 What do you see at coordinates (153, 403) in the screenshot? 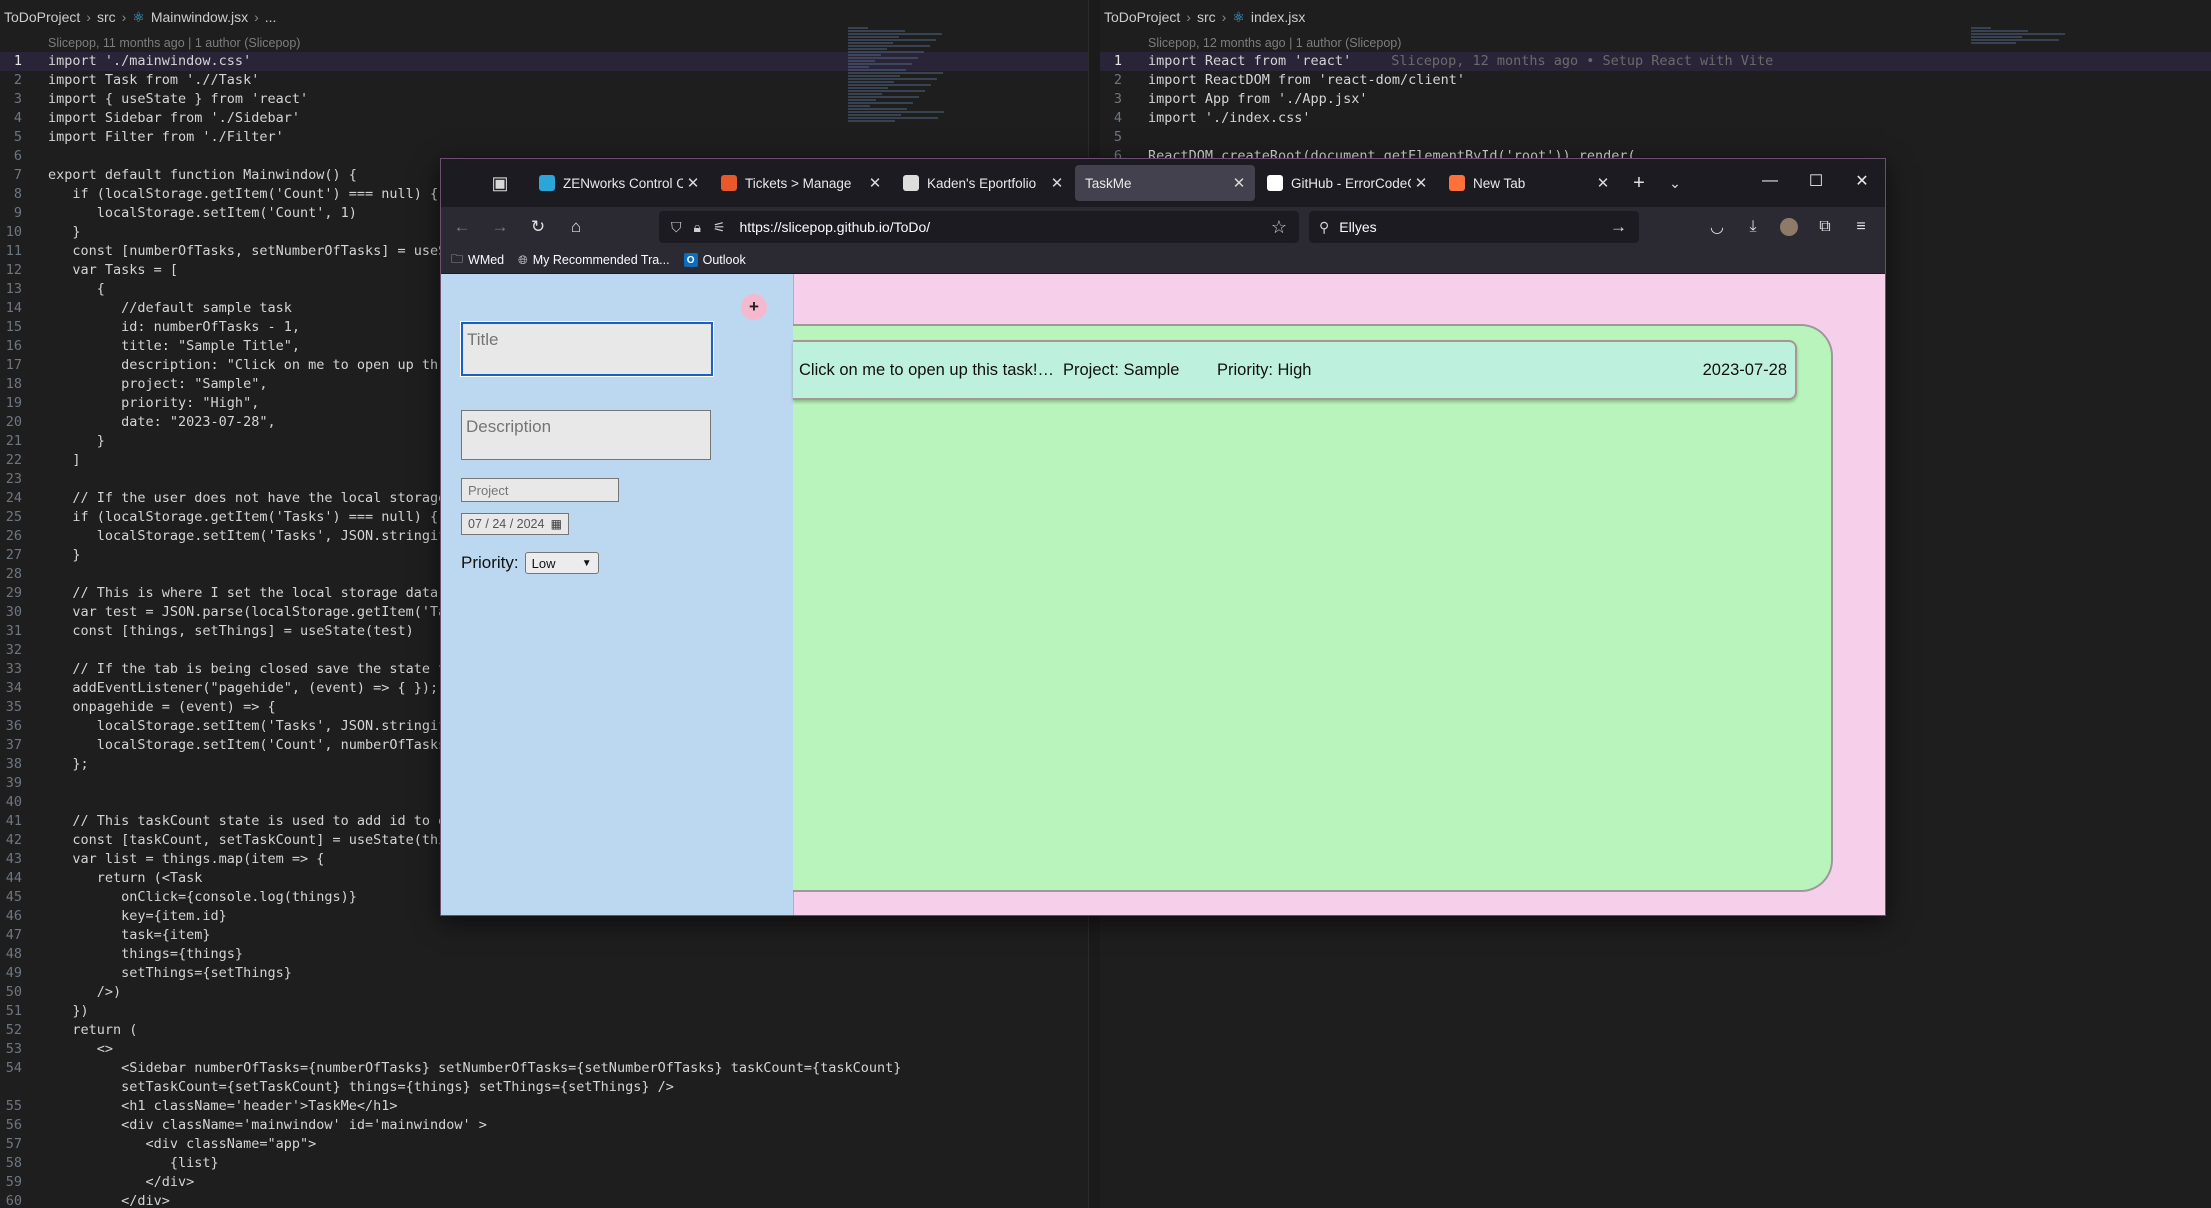
I see `code-text: priority: "High",` at bounding box center [153, 403].